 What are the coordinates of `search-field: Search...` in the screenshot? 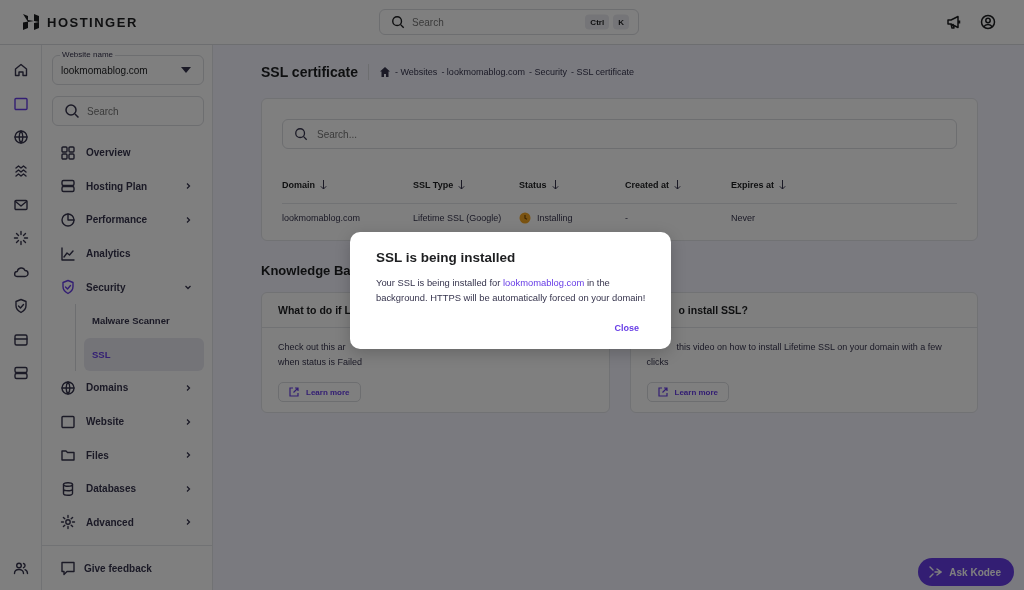 It's located at (619, 134).